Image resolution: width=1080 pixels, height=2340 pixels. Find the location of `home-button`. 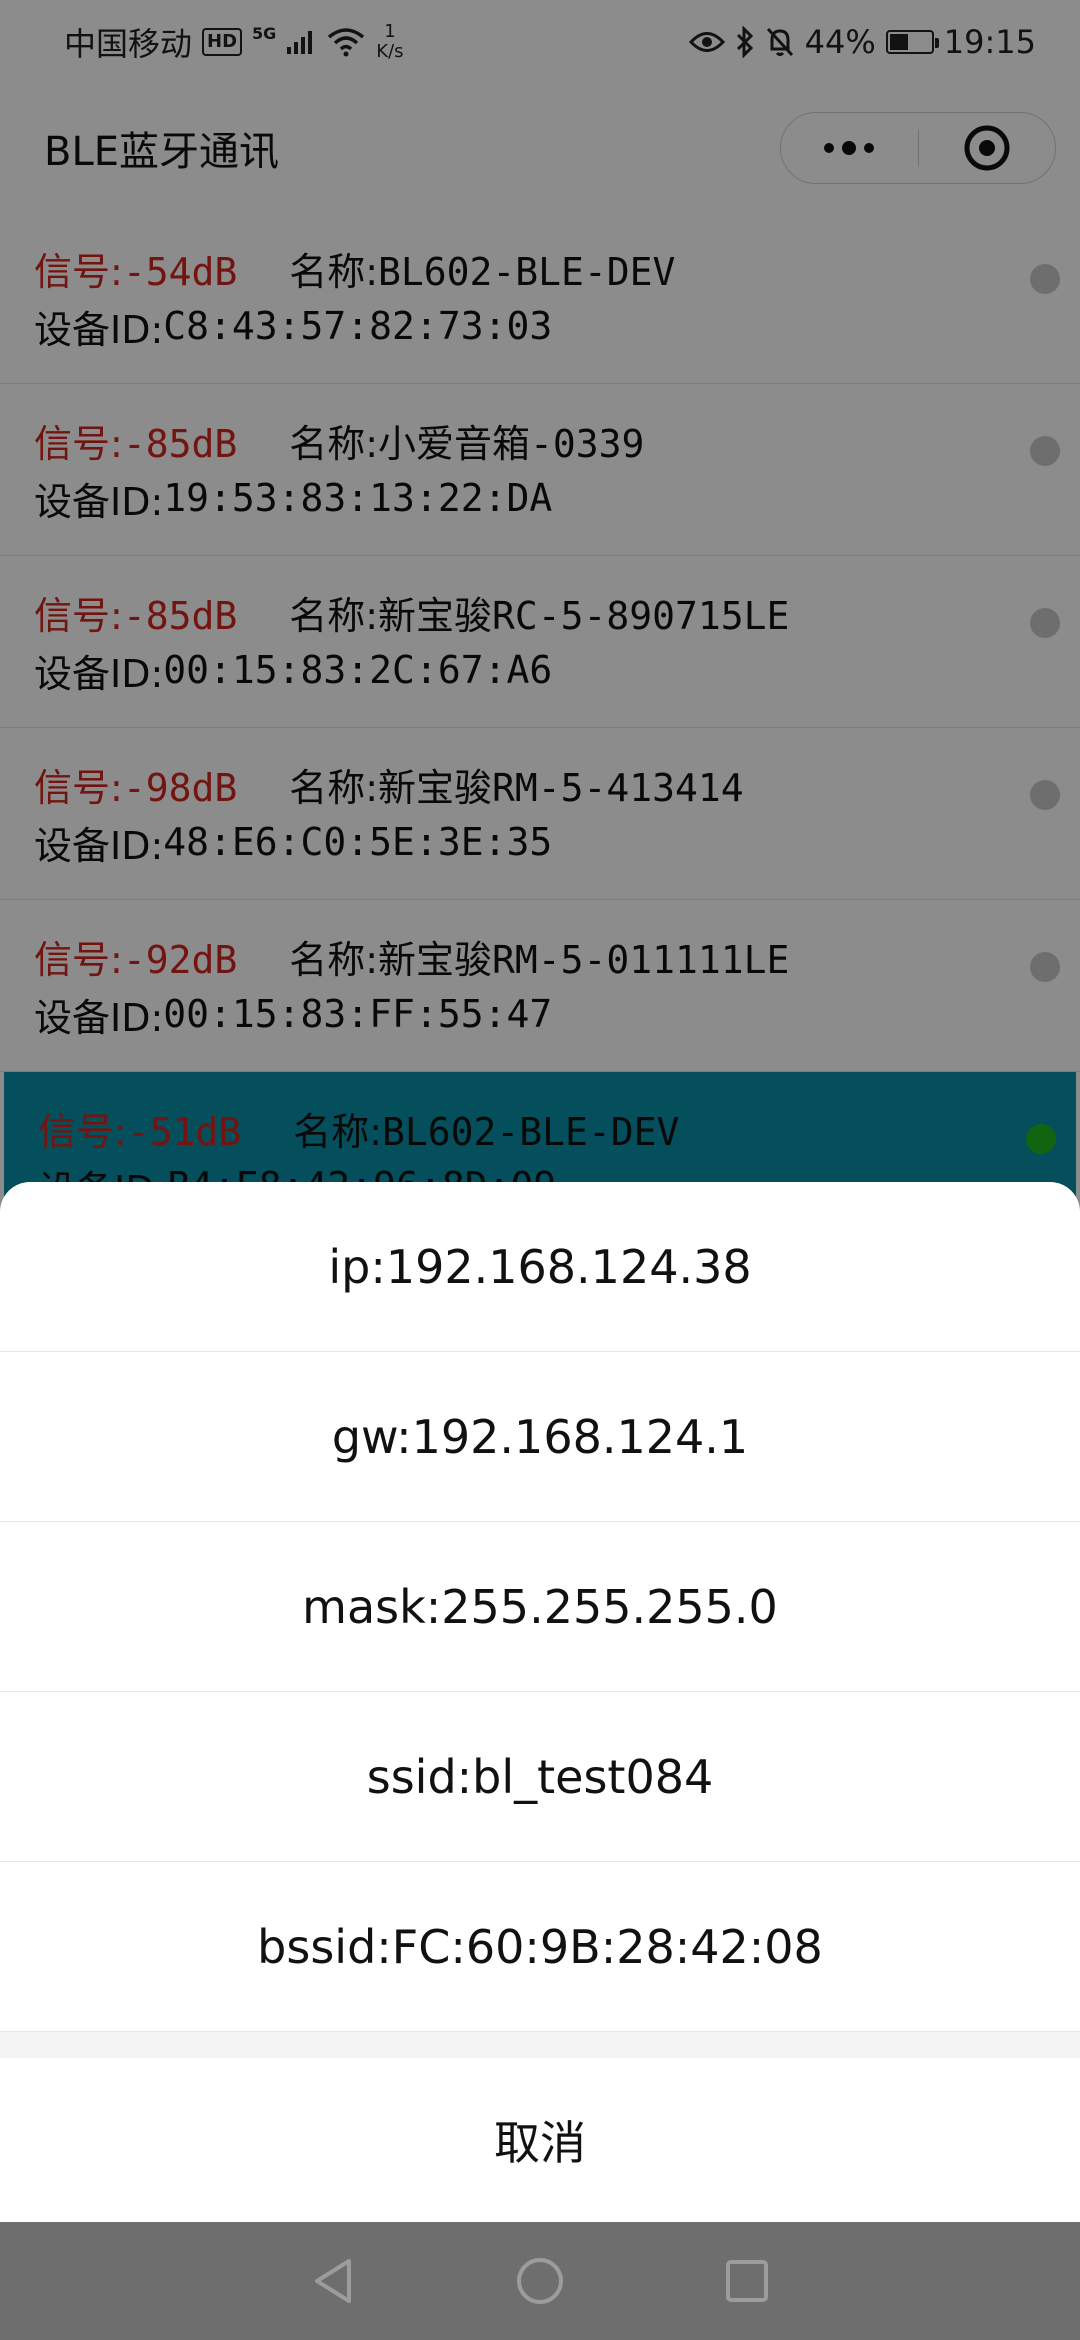

home-button is located at coordinates (540, 2281).